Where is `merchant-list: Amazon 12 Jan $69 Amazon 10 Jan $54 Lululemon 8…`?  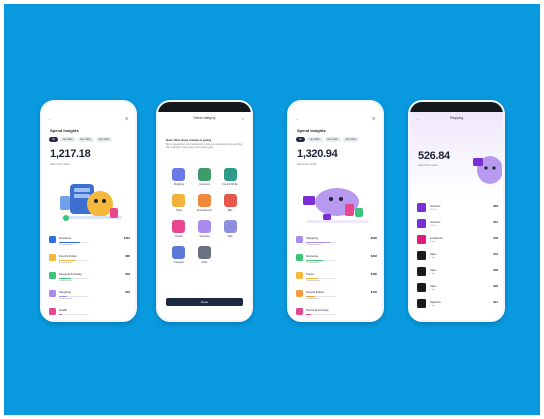 merchant-list: Amazon 12 Jan $69 Amazon 10 Jan $54 Lululemon 8… is located at coordinates (457, 258).